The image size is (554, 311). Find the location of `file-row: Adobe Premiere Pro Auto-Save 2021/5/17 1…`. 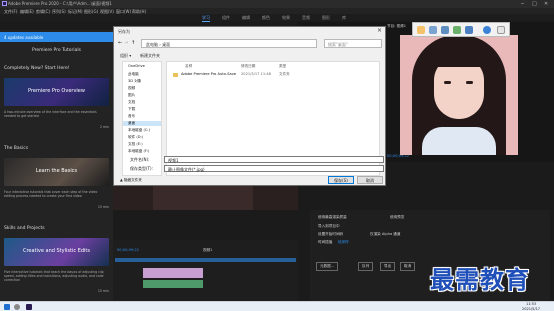

file-row: Adobe Premiere Pro Auto-Save 2021/5/17 1… is located at coordinates (273, 75).